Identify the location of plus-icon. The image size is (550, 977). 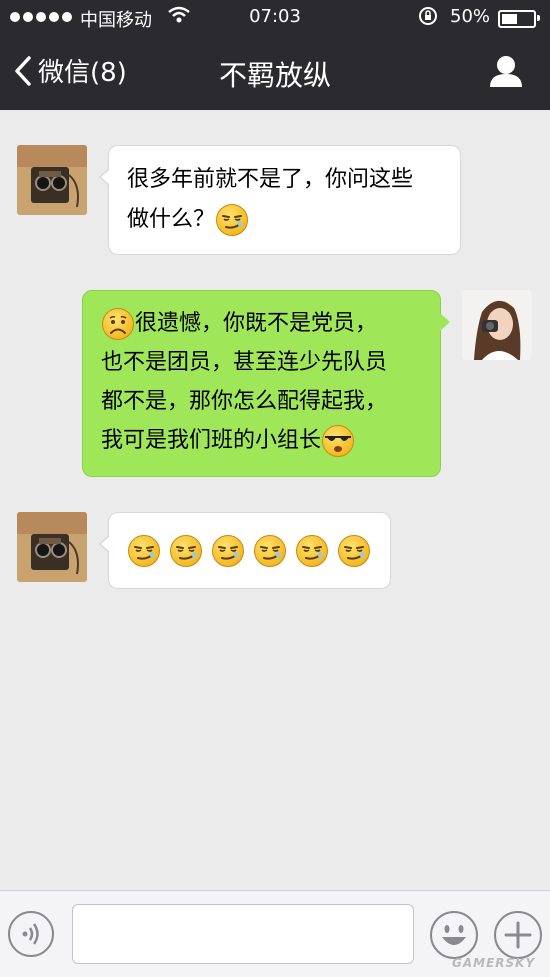
(518, 935).